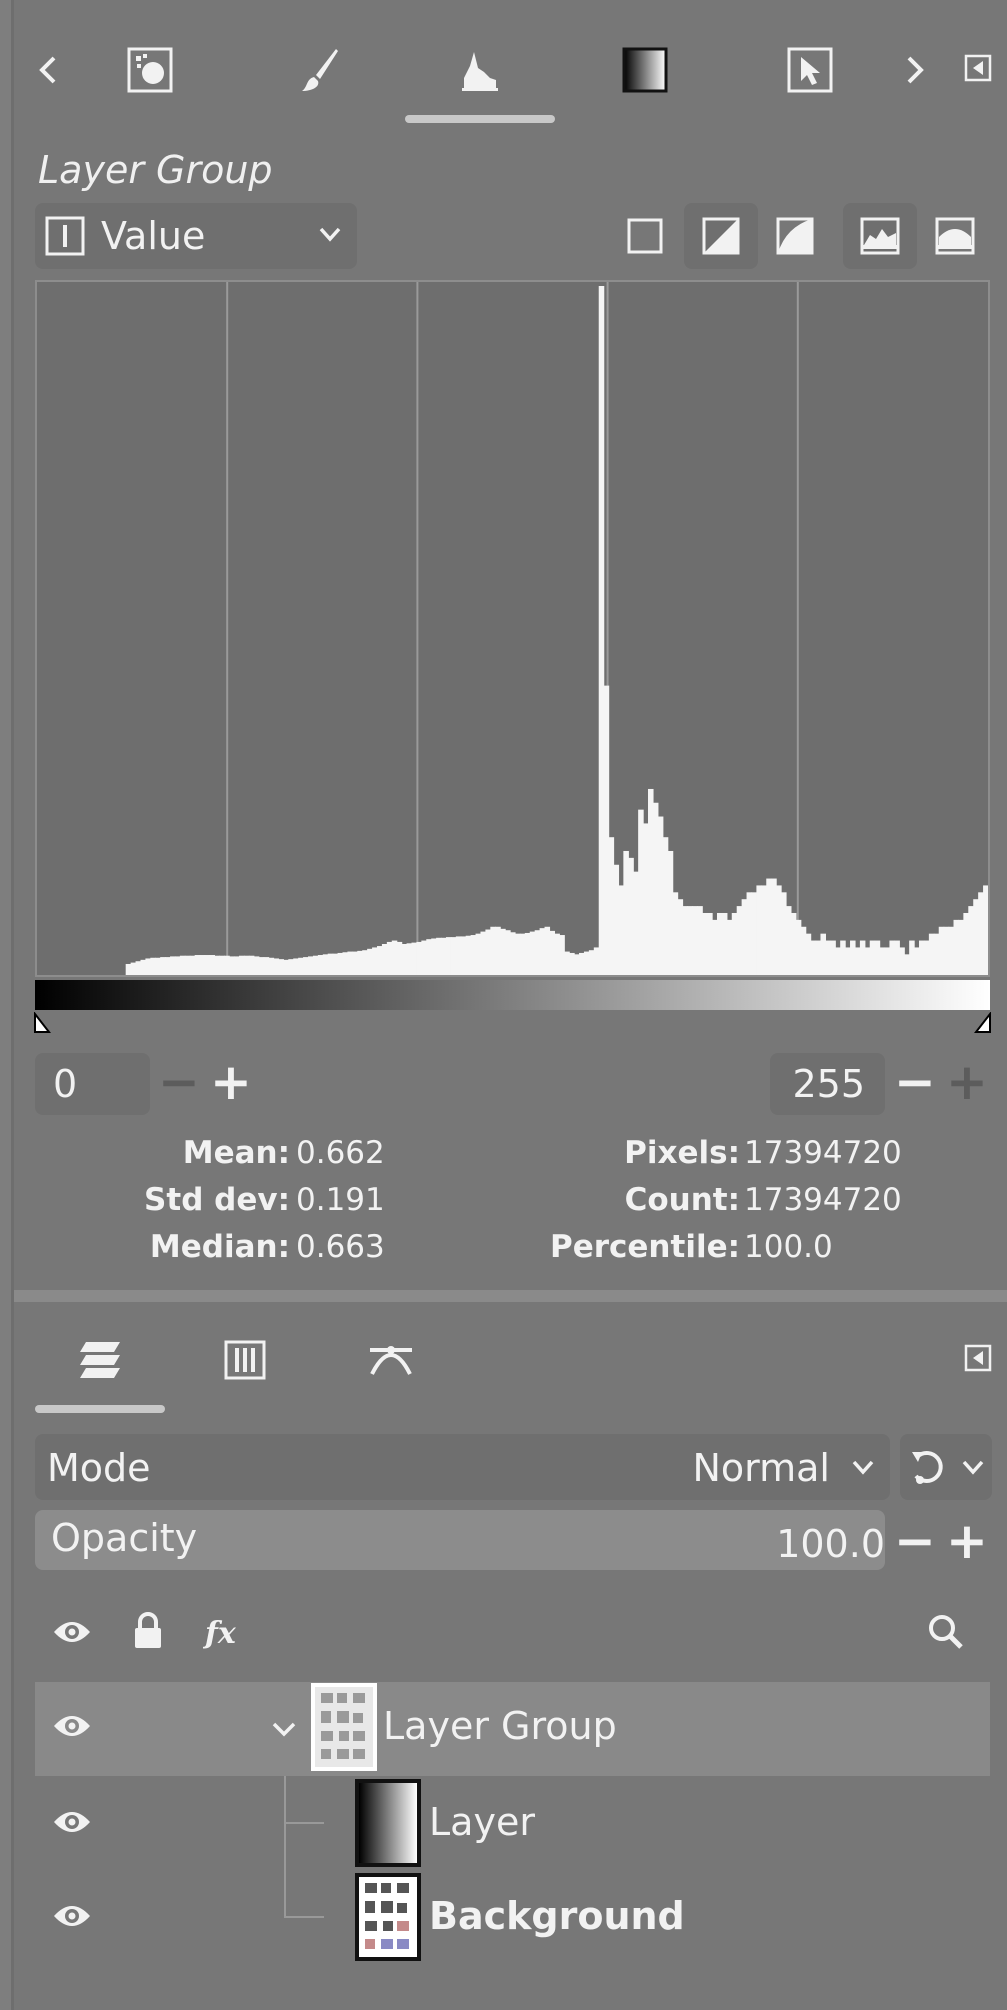  I want to click on paths-tab-icon, so click(391, 1360).